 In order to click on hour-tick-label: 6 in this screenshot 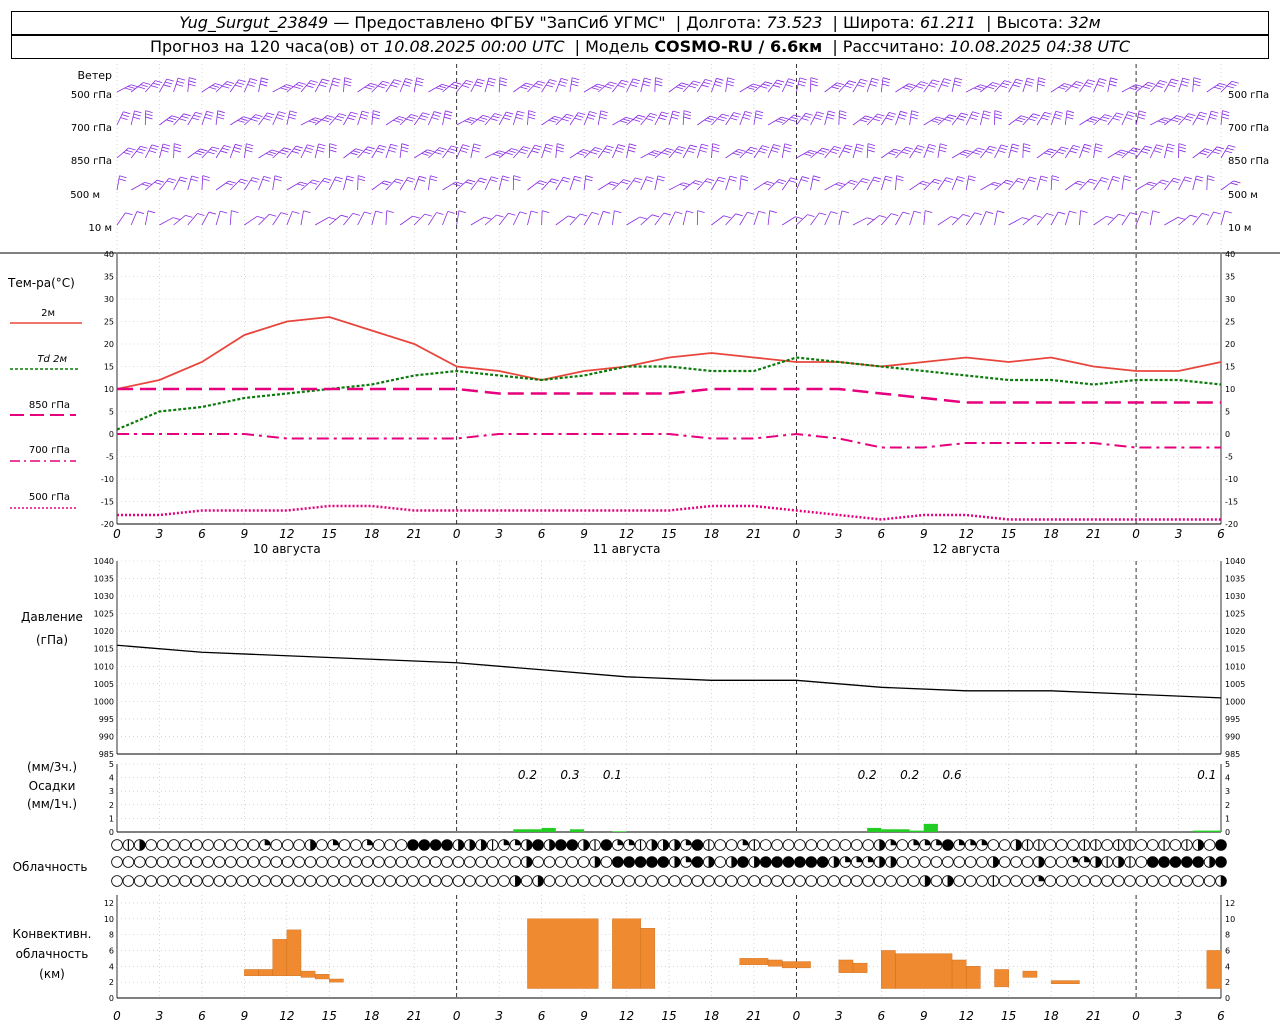, I will do `click(881, 534)`.